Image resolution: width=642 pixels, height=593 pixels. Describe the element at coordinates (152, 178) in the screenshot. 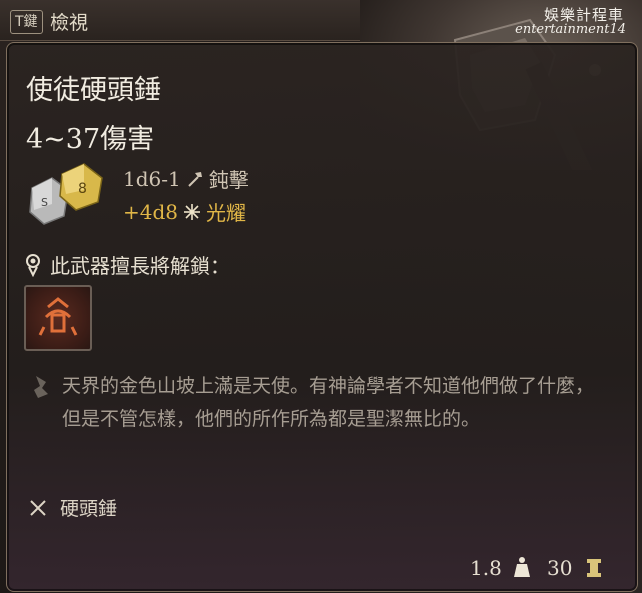

I see `damage-dice: 1d6-1` at that location.